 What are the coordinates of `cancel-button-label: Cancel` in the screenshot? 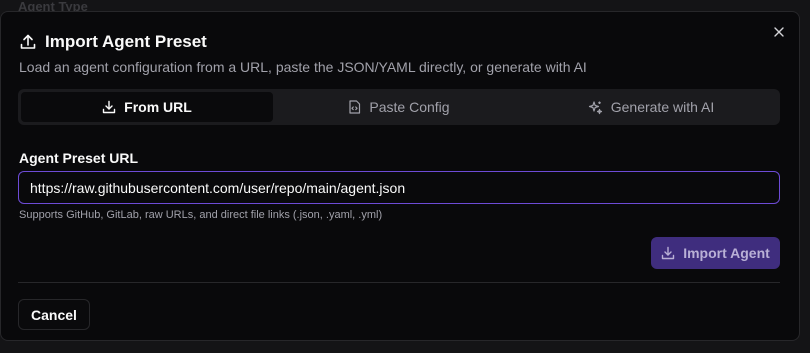 It's located at (54, 314).